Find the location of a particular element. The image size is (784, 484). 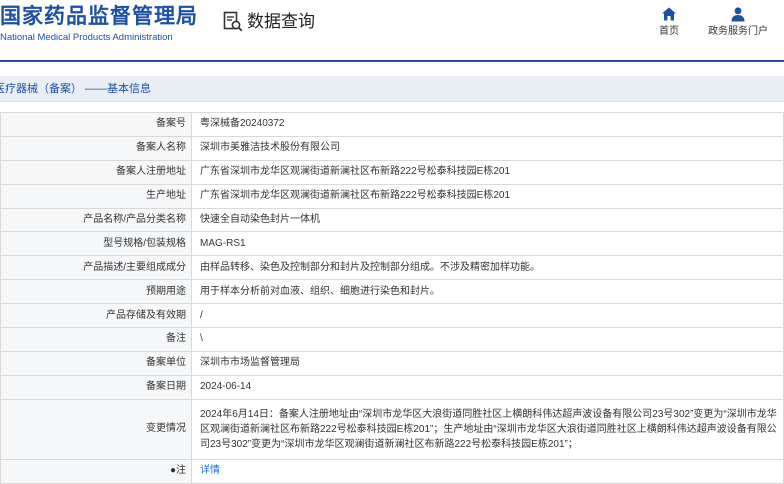

nav-service-portal: 政务服务门户 is located at coordinates (738, 22).